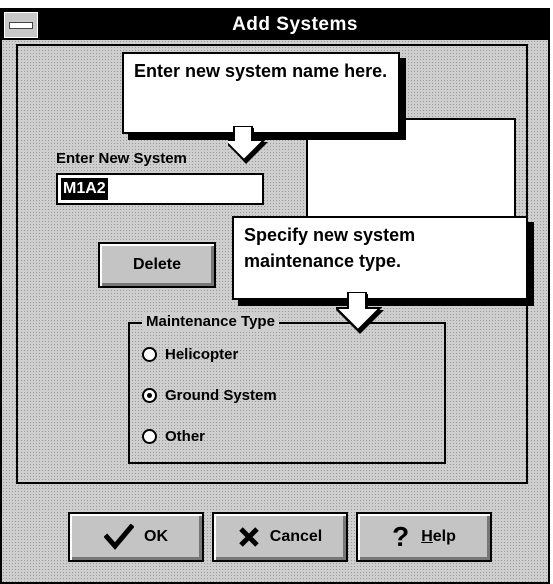  I want to click on new-system-input: M1A2, so click(160, 189).